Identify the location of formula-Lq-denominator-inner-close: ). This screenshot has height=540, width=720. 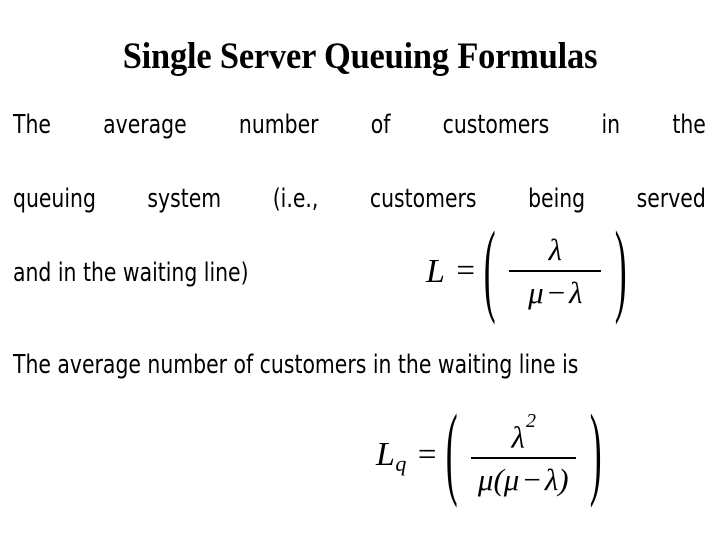
(563, 480).